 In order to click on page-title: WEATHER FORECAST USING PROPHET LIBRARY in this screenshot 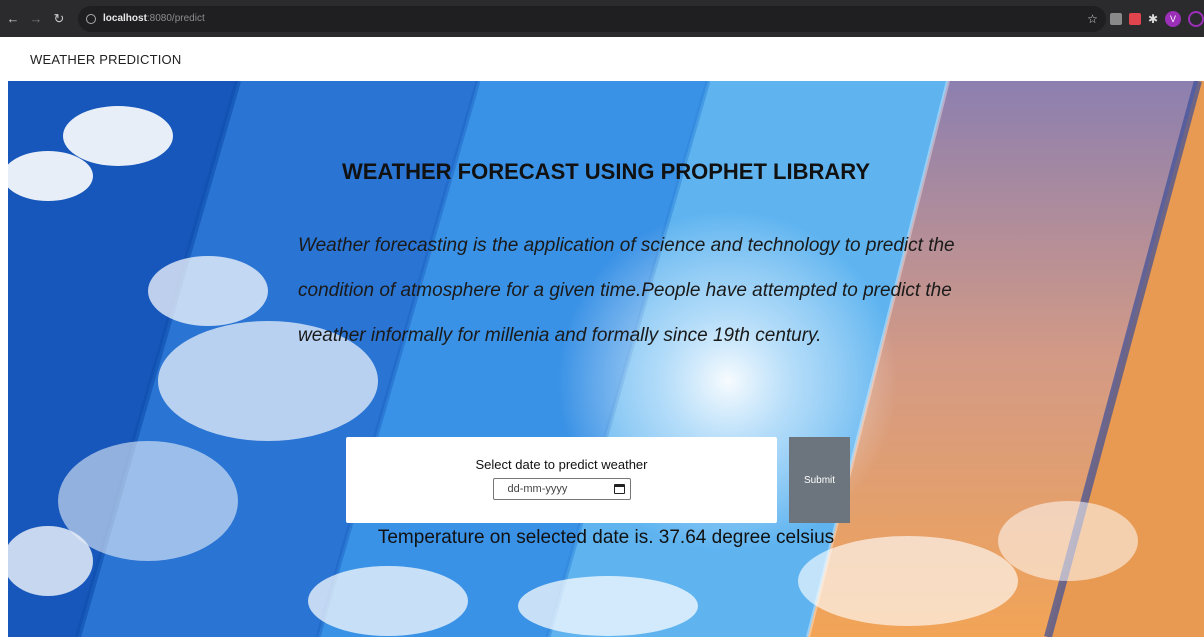, I will do `click(605, 171)`.